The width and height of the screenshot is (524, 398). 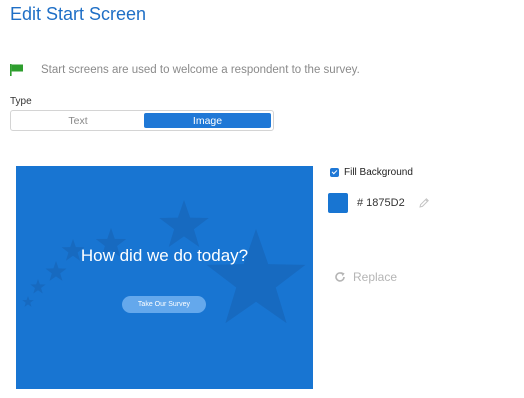 I want to click on fill-background-checkbox, so click(x=334, y=172).